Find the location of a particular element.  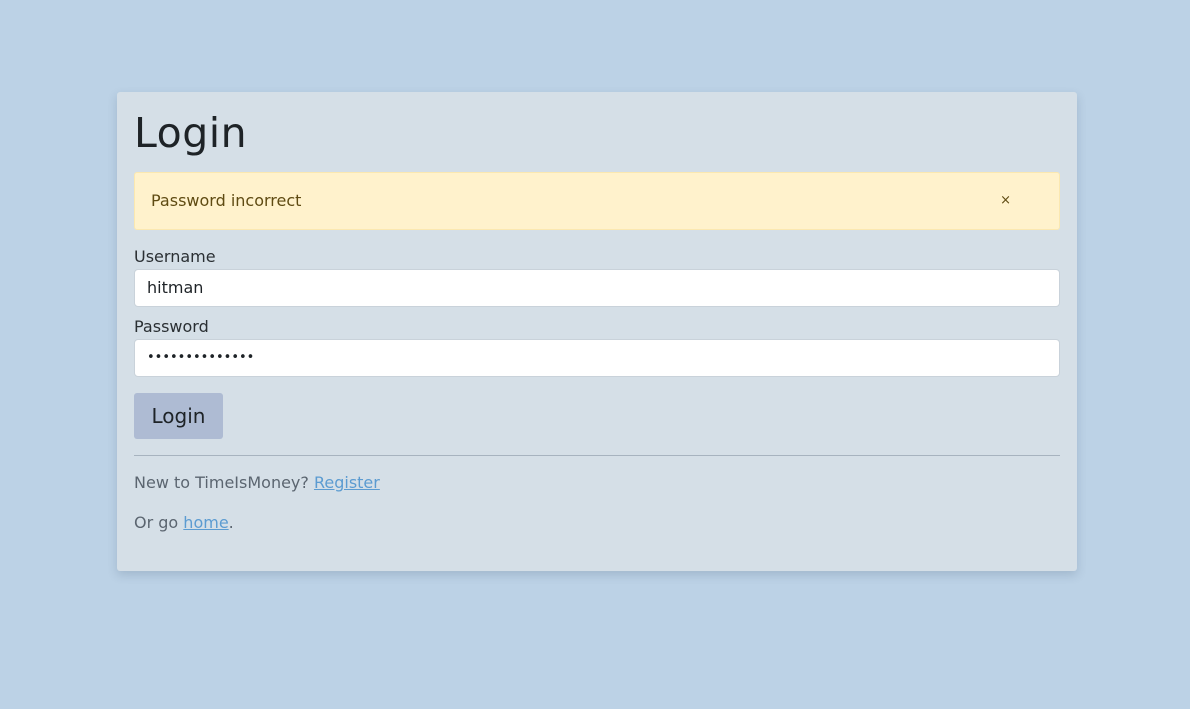

home-prompt: Or go home. is located at coordinates (597, 523).